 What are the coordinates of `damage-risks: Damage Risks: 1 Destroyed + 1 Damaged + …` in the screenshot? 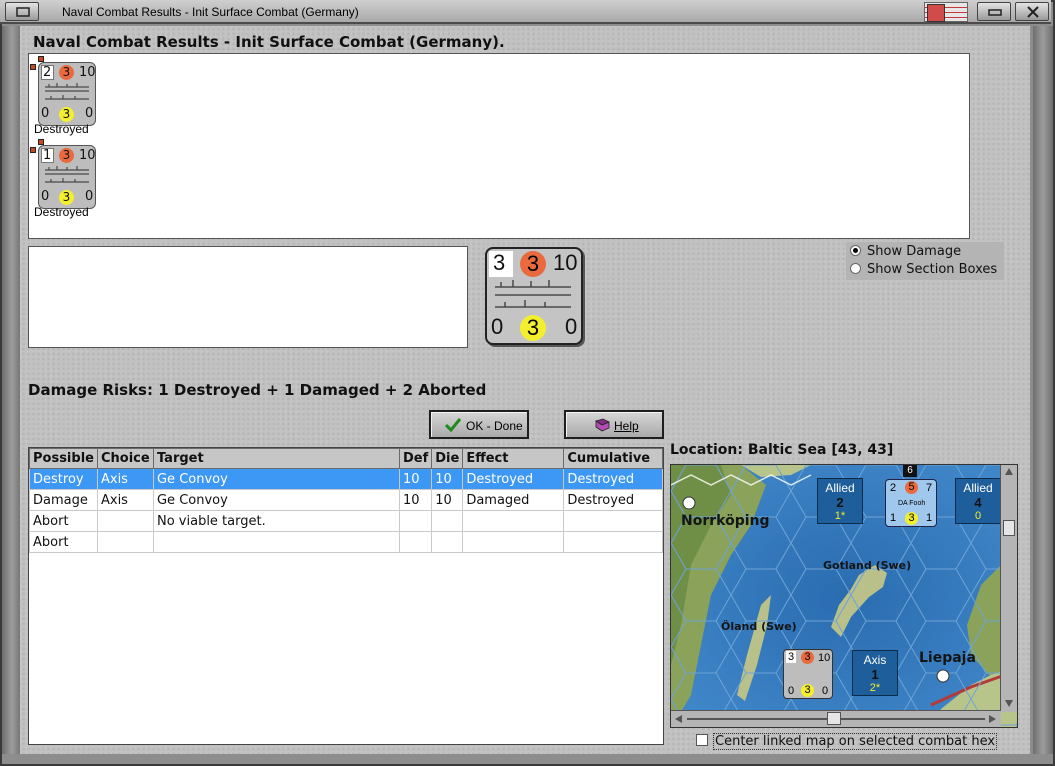 It's located at (257, 390).